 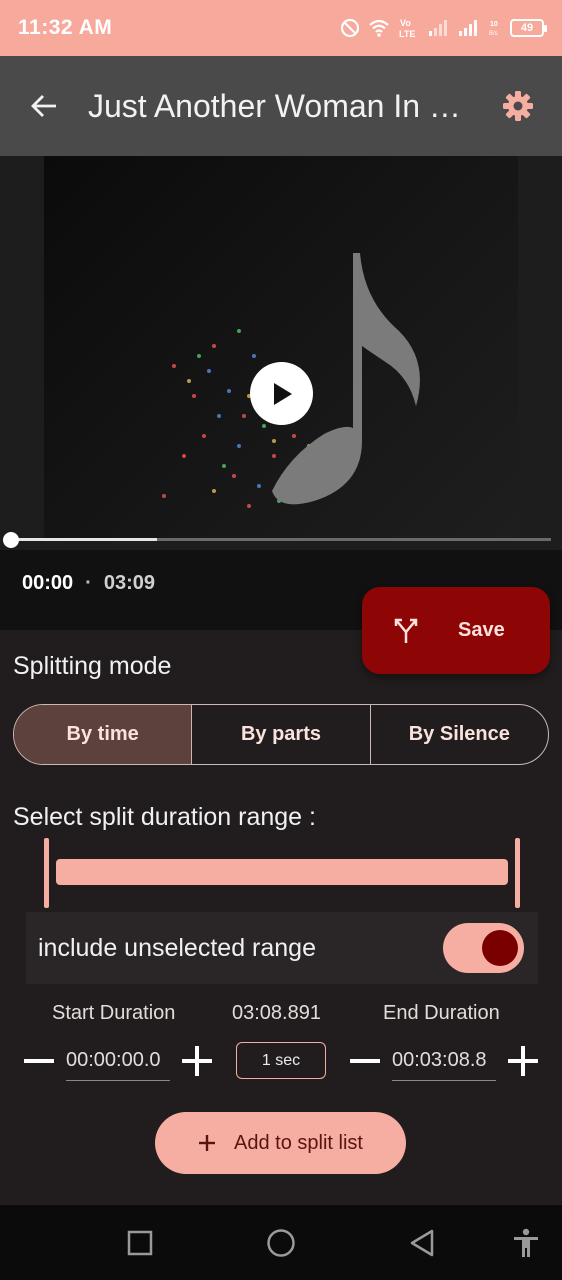 What do you see at coordinates (493, 29) in the screenshot?
I see `data-speed-icon: 10 B/s` at bounding box center [493, 29].